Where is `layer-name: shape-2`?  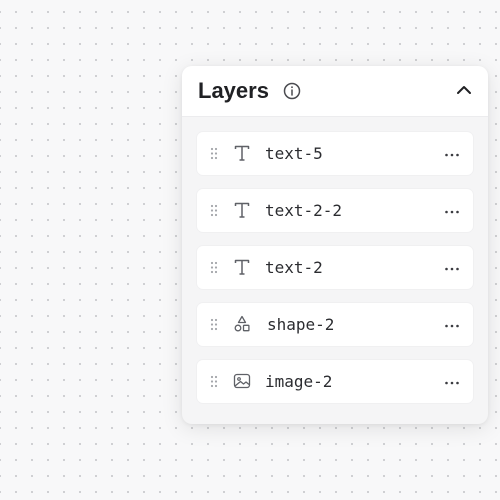 layer-name: shape-2 is located at coordinates (301, 324).